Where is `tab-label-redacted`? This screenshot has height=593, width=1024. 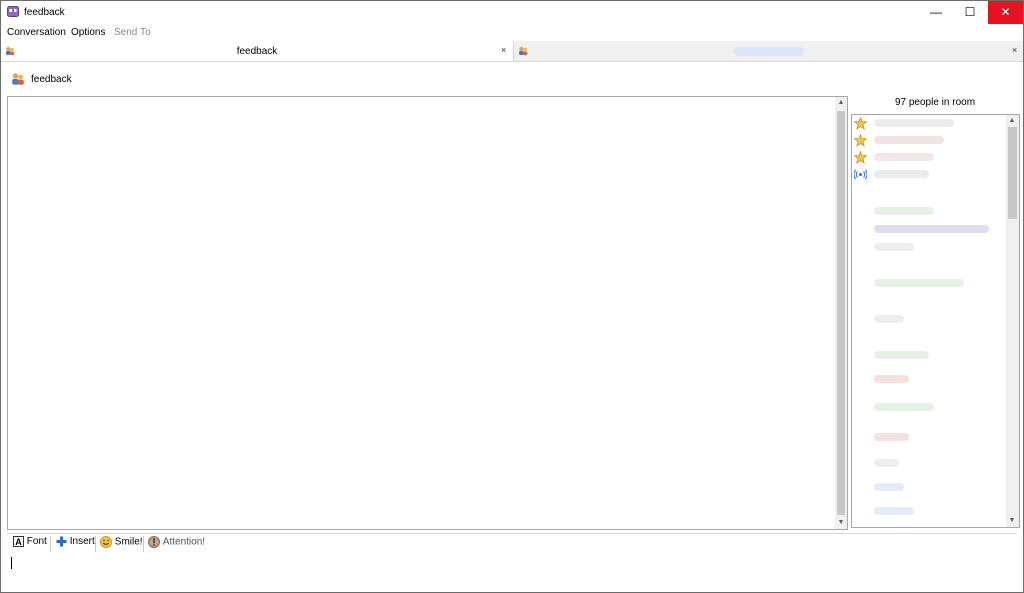 tab-label-redacted is located at coordinates (769, 51).